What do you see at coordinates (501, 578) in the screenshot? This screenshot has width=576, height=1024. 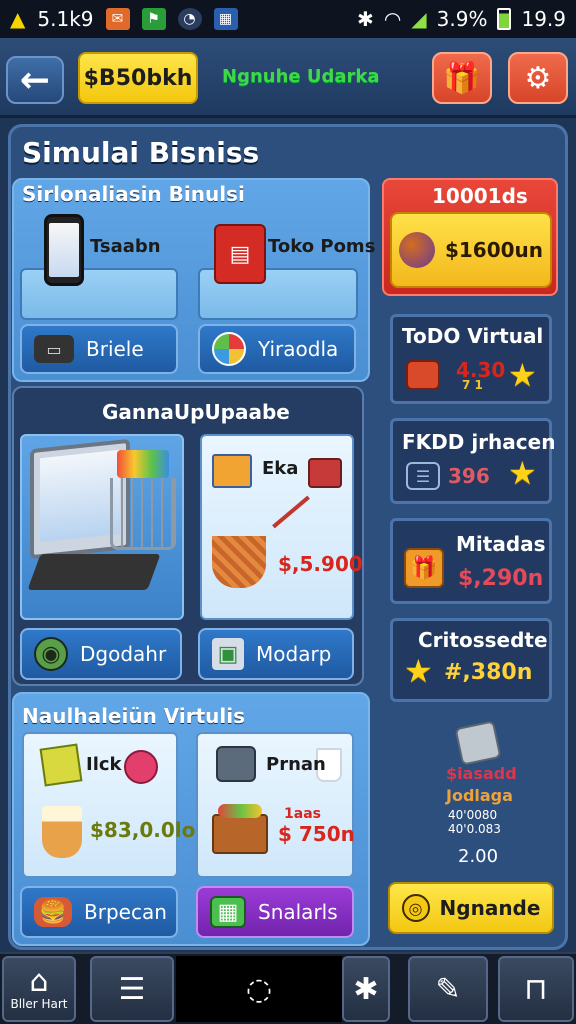 I see `side-card-mitadas-value: $,290n` at bounding box center [501, 578].